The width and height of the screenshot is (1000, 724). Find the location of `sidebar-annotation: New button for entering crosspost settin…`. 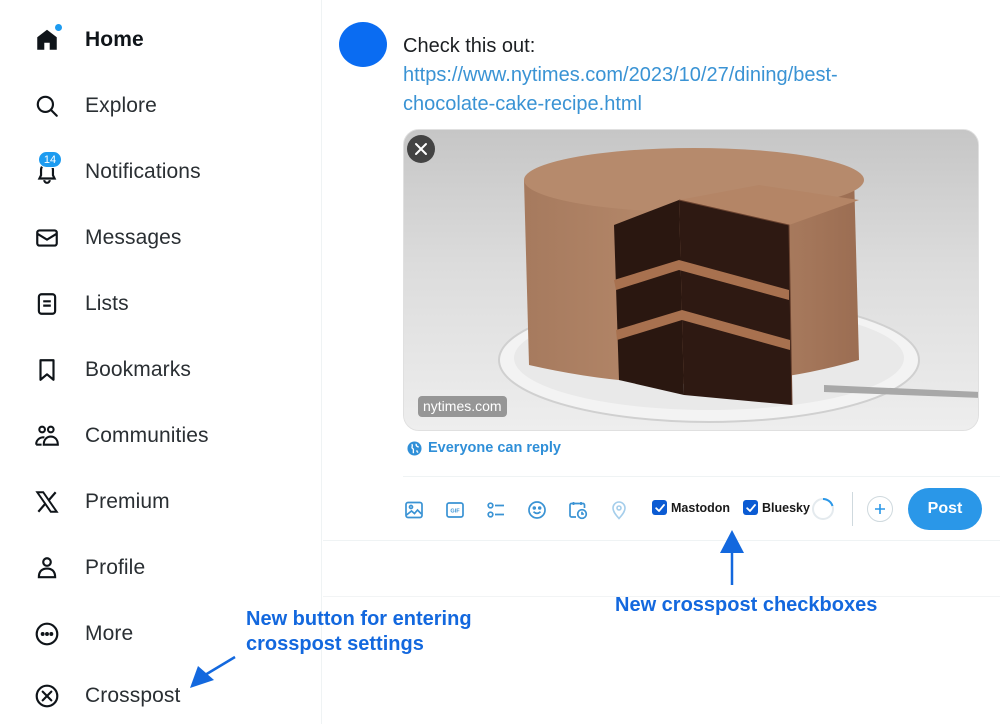

sidebar-annotation: New button for entering crosspost settin… is located at coordinates (359, 632).